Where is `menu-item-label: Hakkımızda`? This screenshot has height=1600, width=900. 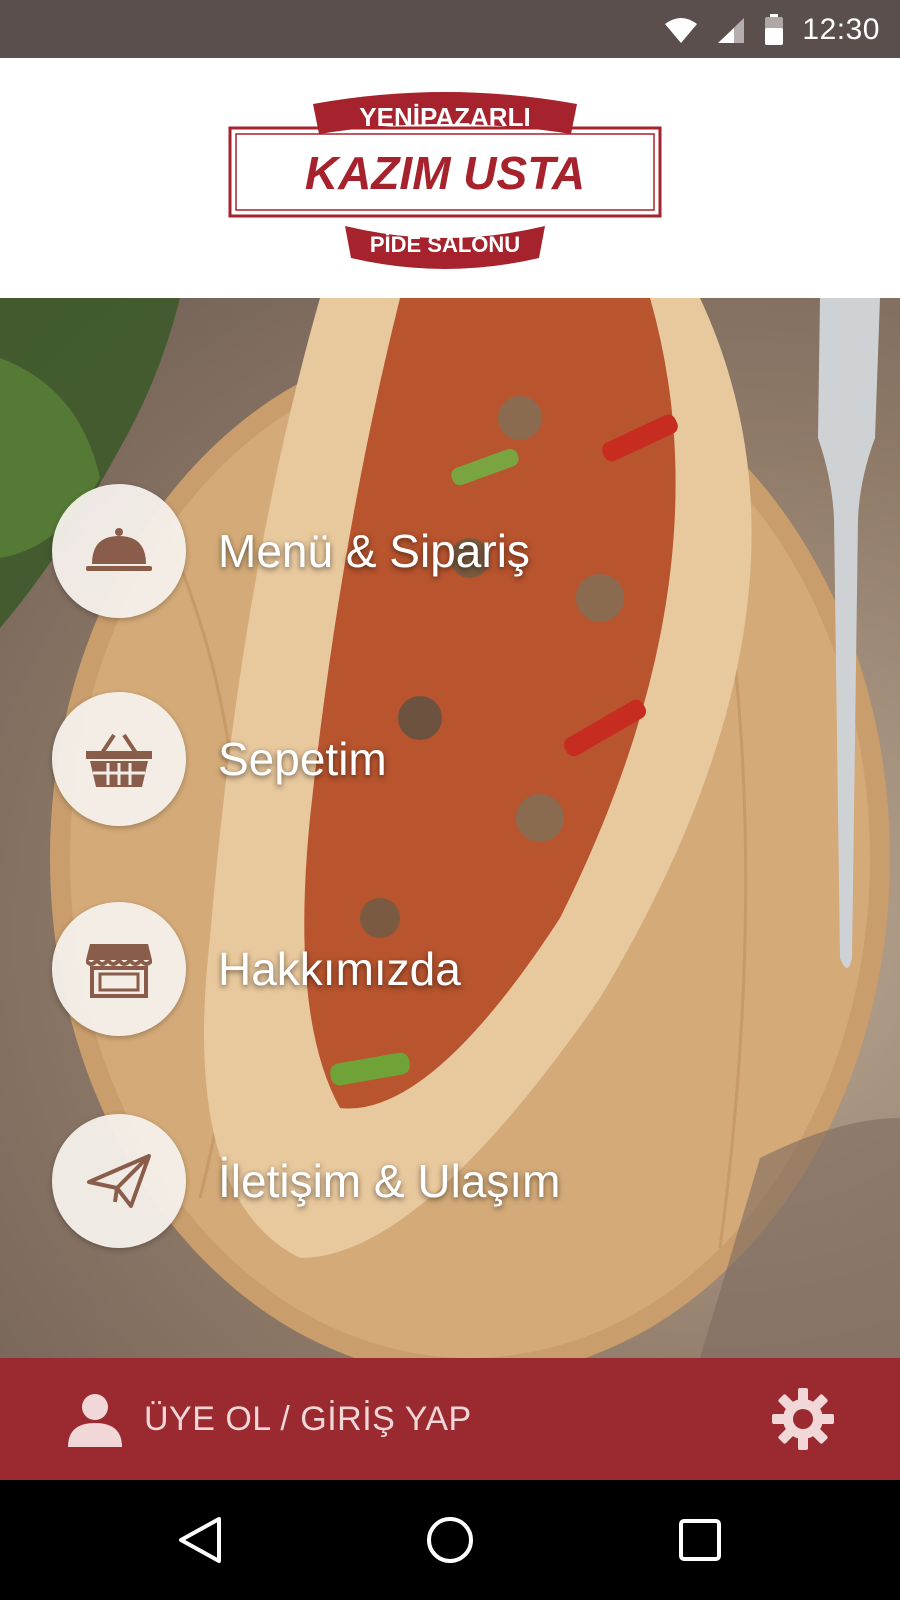 menu-item-label: Hakkımızda is located at coordinates (339, 969).